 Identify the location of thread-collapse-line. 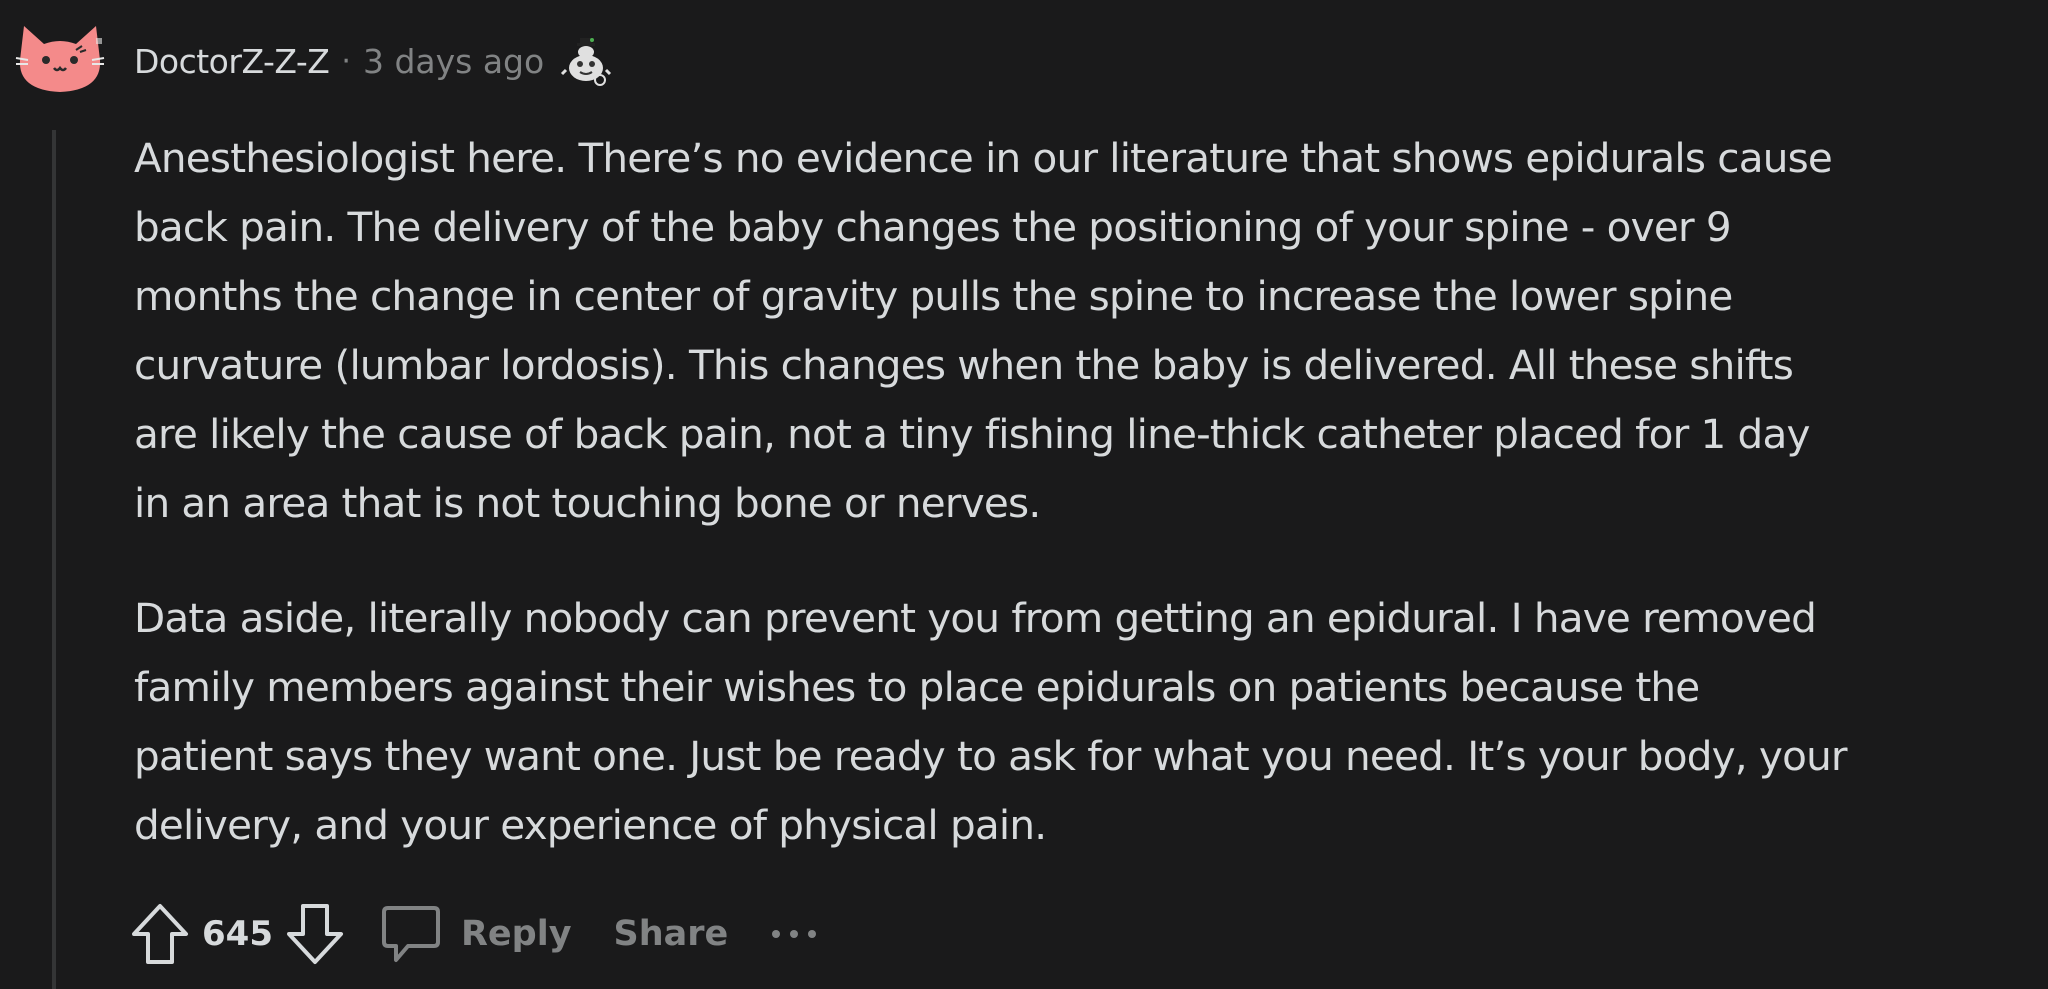
(54, 559).